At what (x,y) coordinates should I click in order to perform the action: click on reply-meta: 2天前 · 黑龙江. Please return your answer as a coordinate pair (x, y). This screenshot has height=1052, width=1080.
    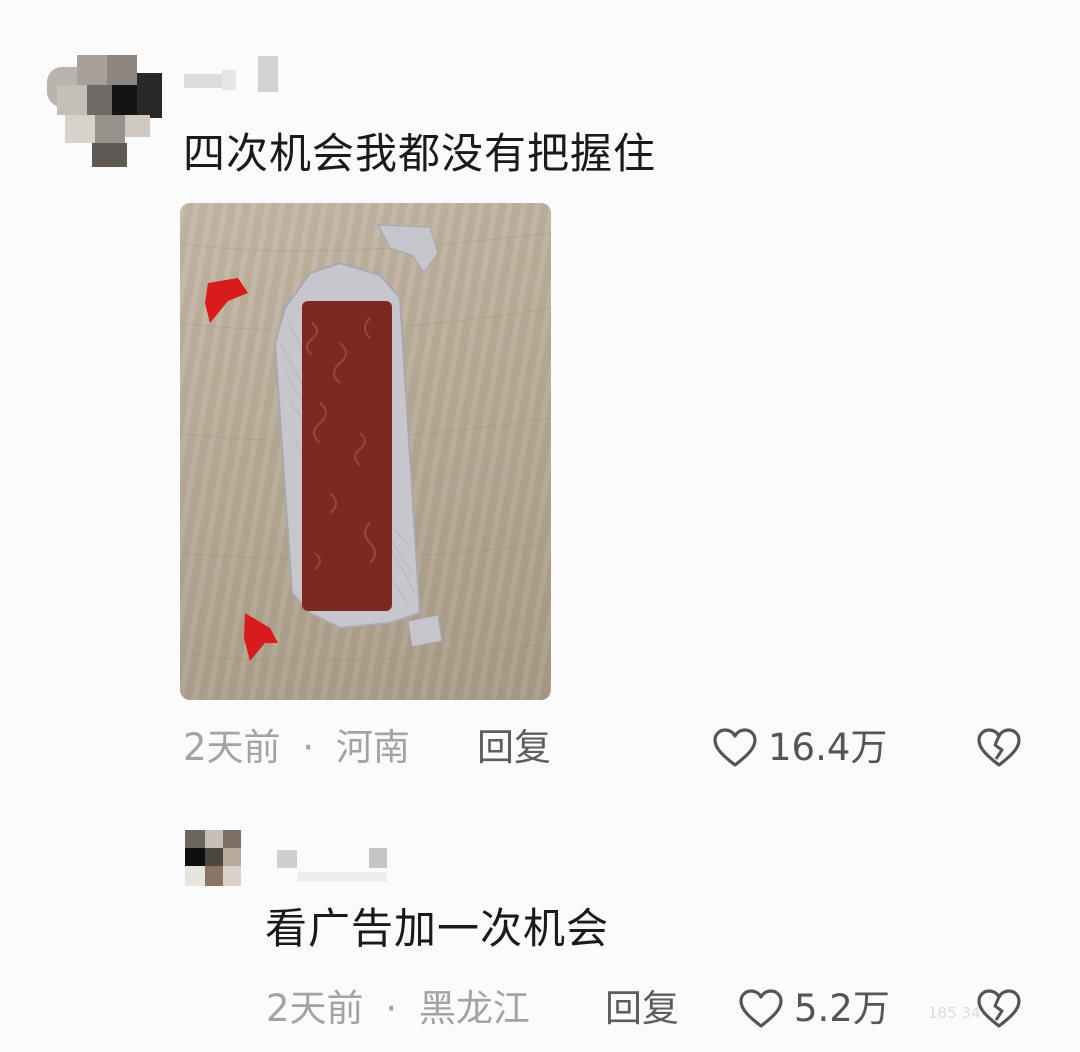
    Looking at the image, I should click on (398, 1008).